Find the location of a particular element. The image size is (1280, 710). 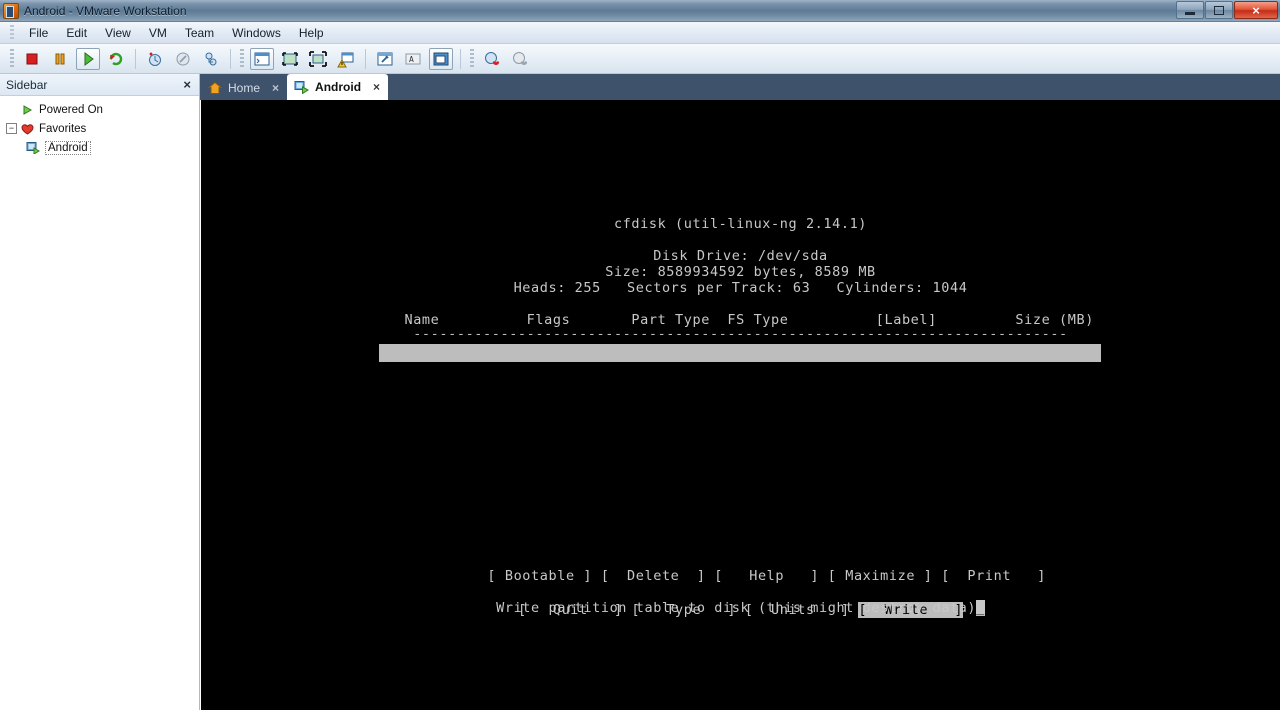

vm-settings-button is located at coordinates (385, 59).